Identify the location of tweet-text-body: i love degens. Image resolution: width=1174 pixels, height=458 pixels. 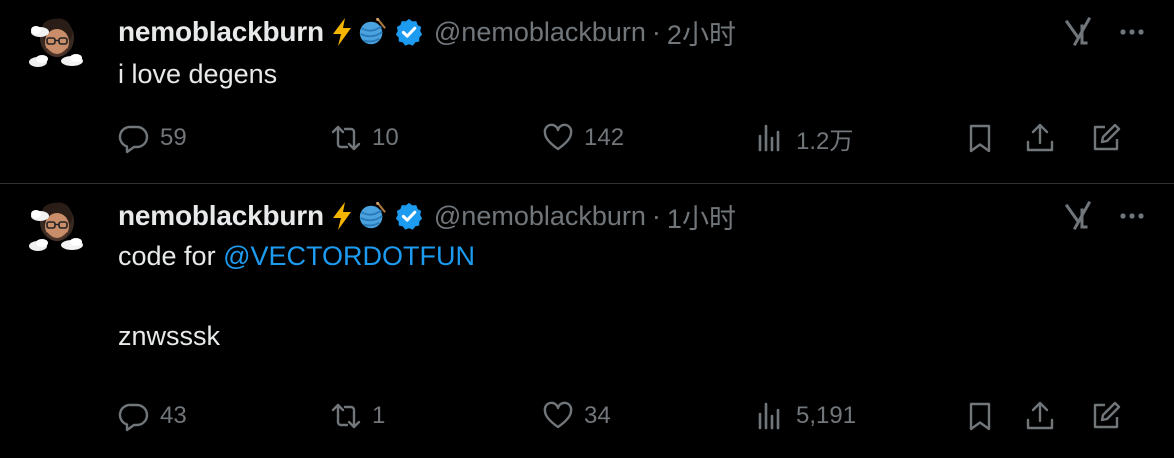
(198, 74).